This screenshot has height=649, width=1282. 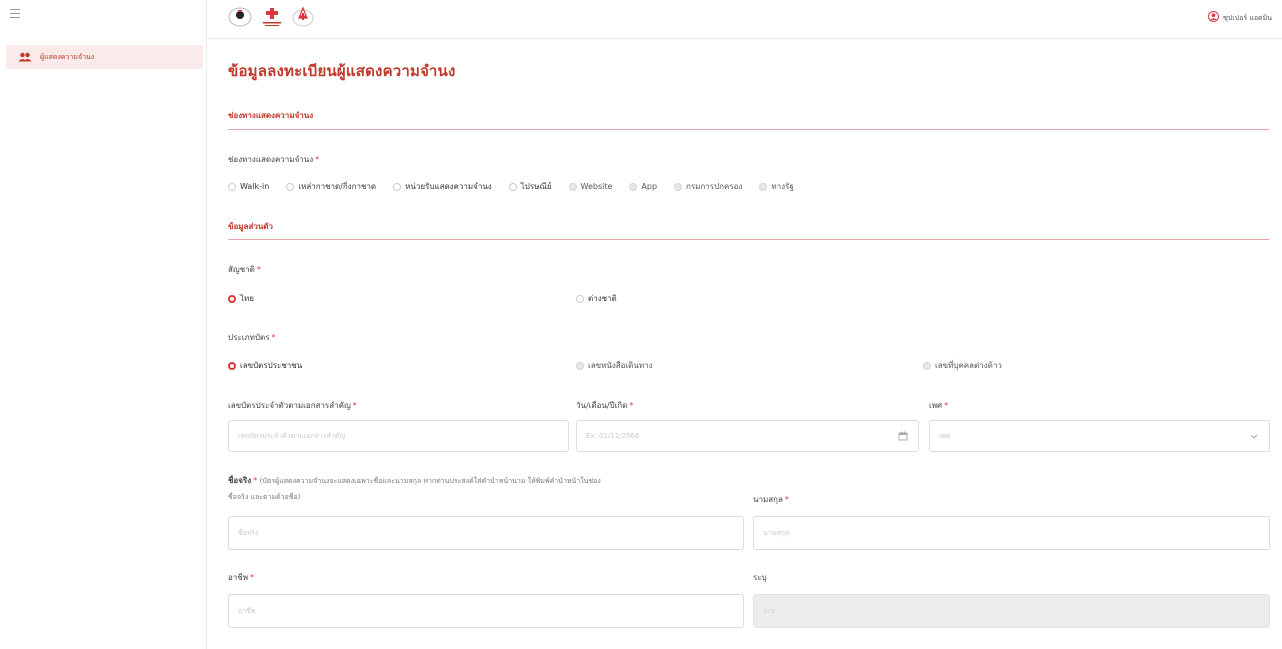 I want to click on red-cross-emblem-logo, so click(x=303, y=18).